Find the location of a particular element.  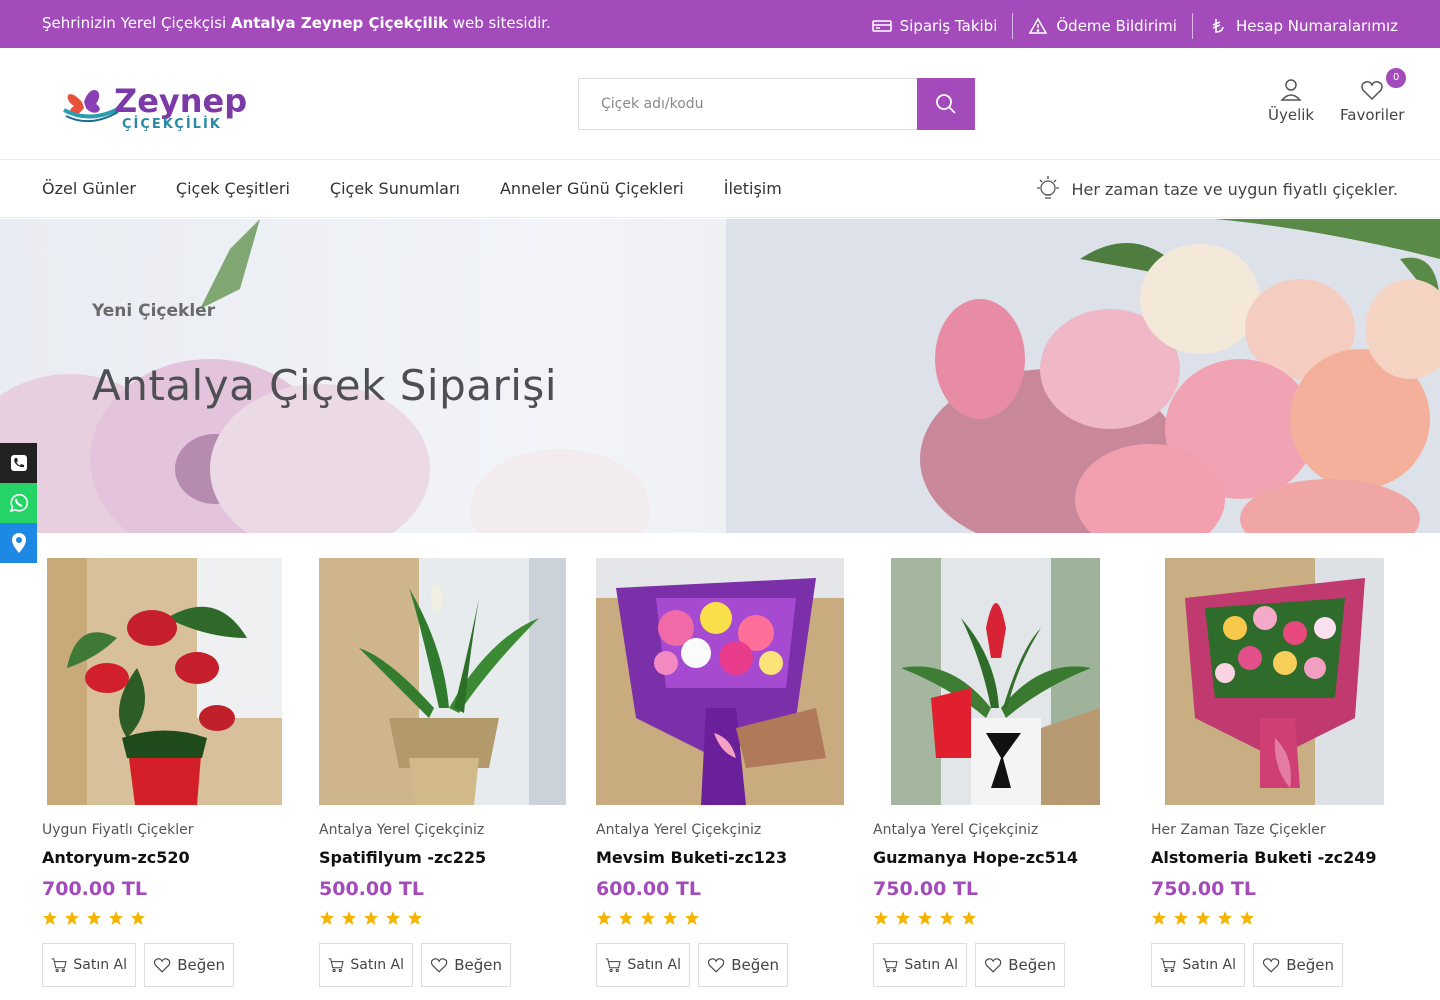

favorites-button: 0 Favoriler is located at coordinates (1373, 96).